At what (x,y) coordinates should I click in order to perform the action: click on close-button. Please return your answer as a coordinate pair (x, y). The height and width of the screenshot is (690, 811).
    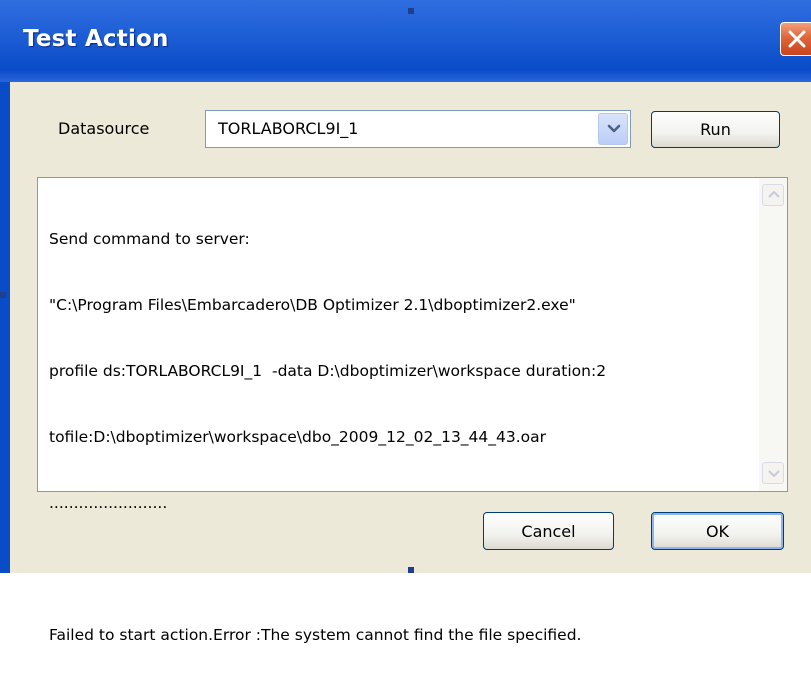
    Looking at the image, I should click on (795, 39).